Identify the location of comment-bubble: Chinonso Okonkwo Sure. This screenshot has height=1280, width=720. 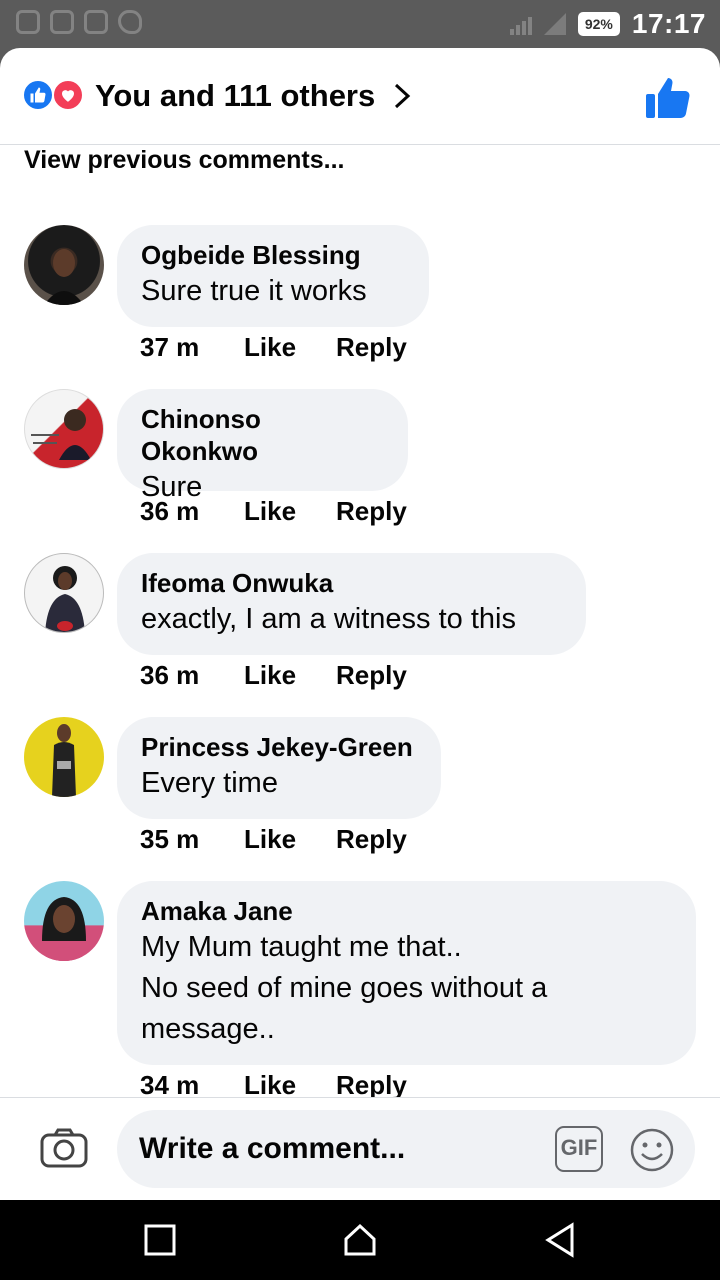
(262, 446).